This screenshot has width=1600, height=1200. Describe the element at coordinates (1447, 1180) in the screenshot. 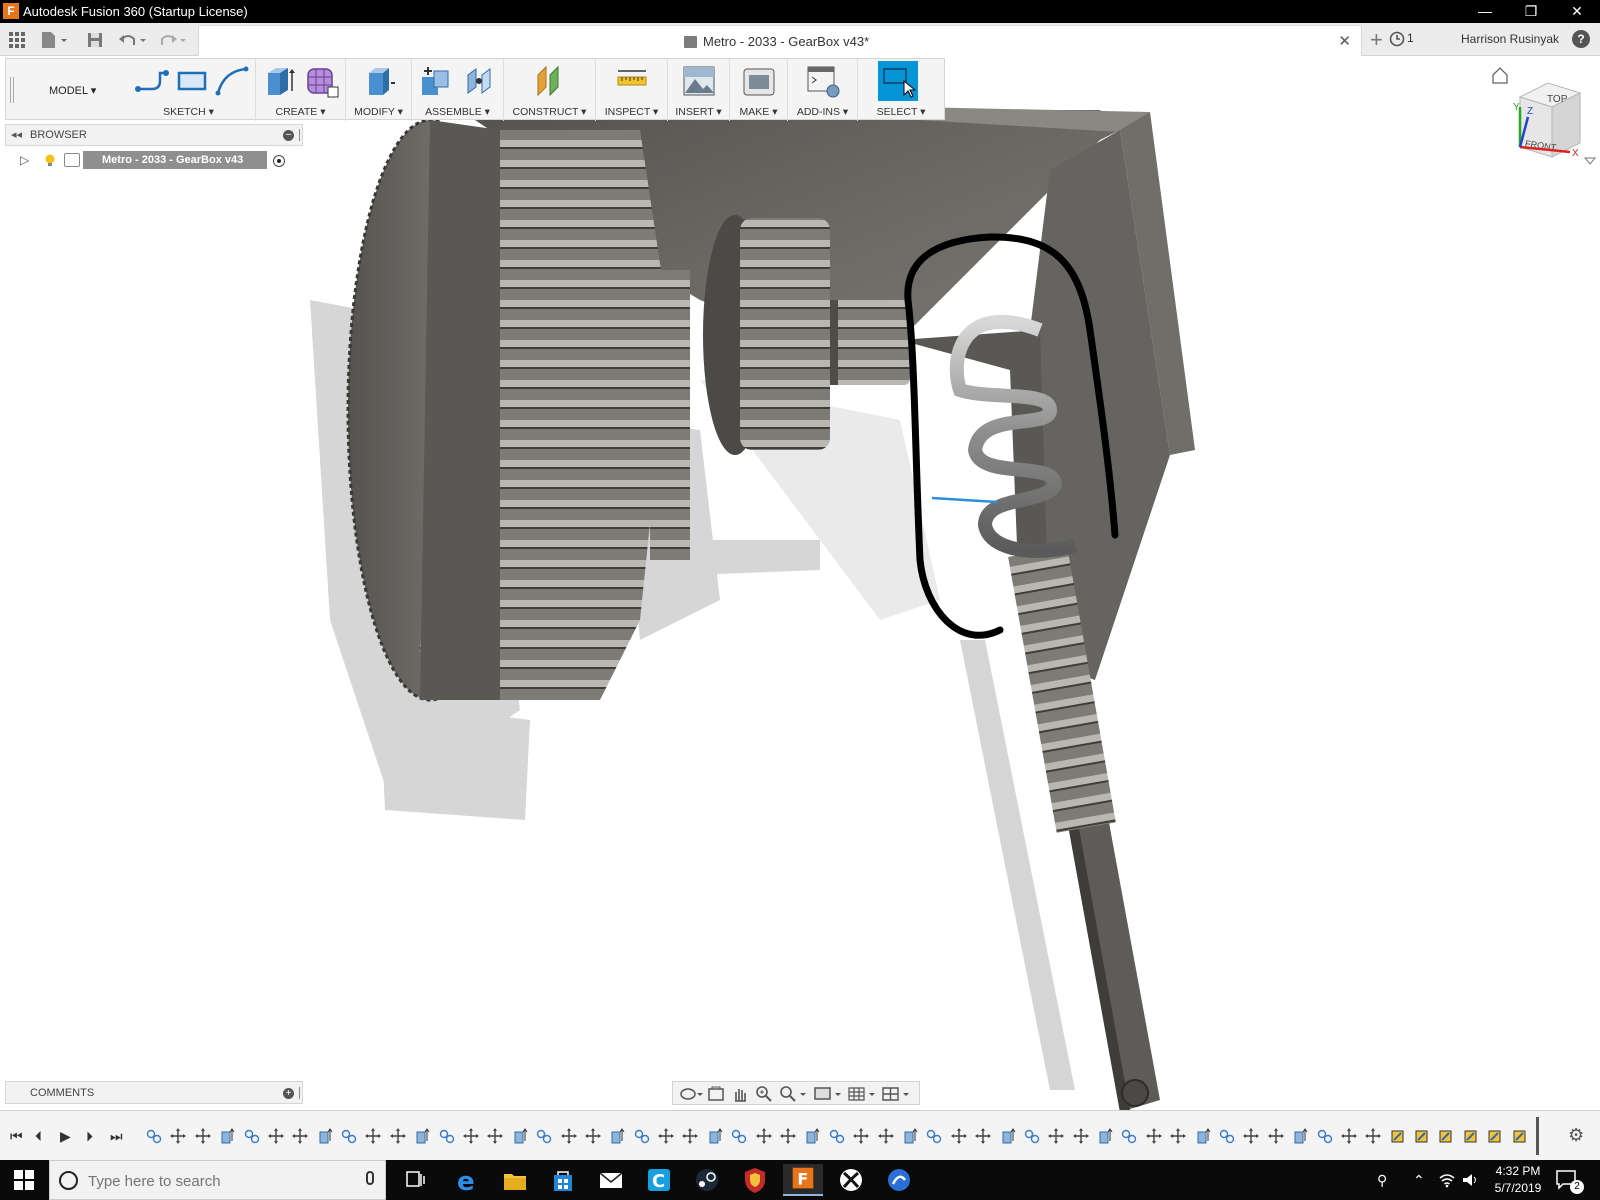

I see `wifi-icon` at that location.